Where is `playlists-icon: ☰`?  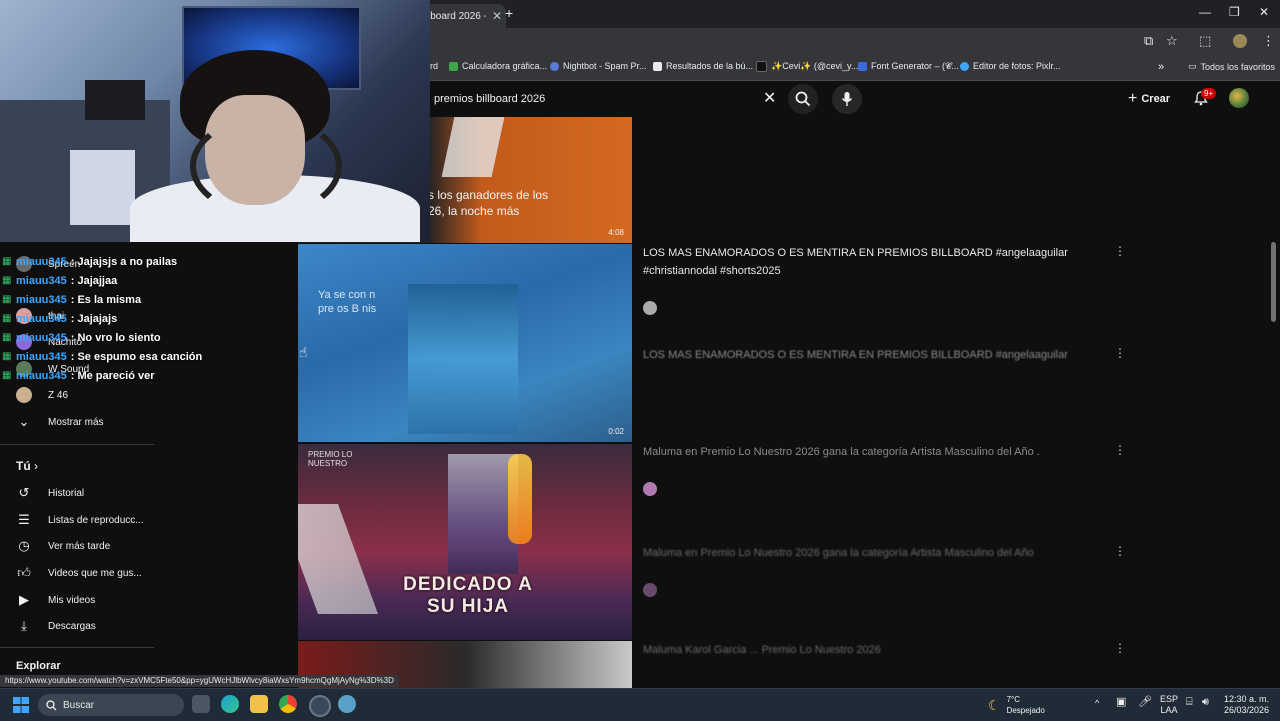 playlists-icon: ☰ is located at coordinates (24, 519).